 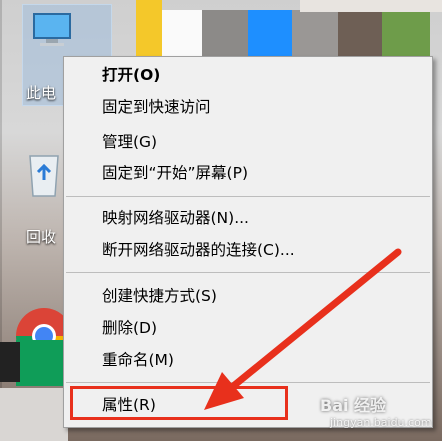 What do you see at coordinates (248, 296) in the screenshot?
I see `menu-item-create-shortcut: 创建快捷方式(S)` at bounding box center [248, 296].